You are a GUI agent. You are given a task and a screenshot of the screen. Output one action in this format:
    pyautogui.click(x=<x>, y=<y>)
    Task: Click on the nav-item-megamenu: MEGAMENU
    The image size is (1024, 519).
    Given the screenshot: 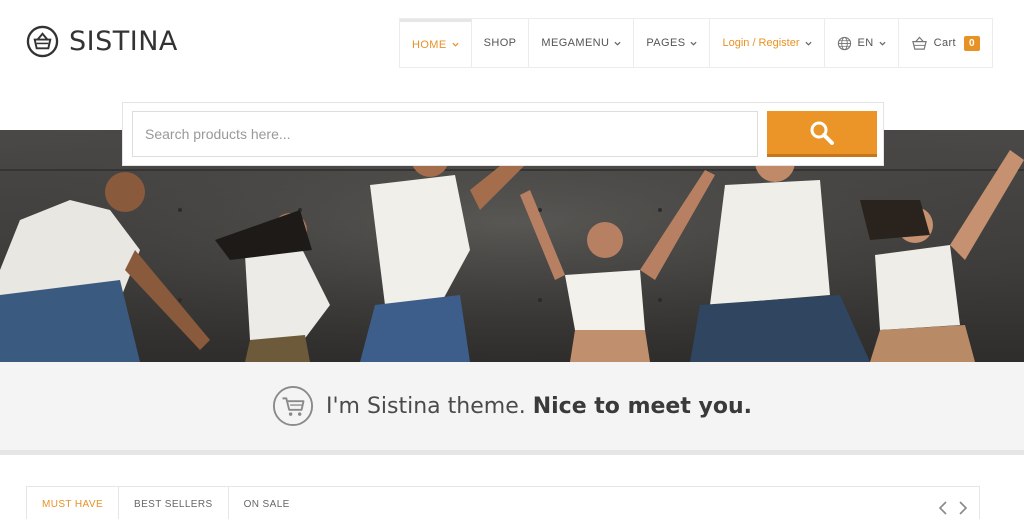 What is the action you would take?
    pyautogui.click(x=582, y=43)
    